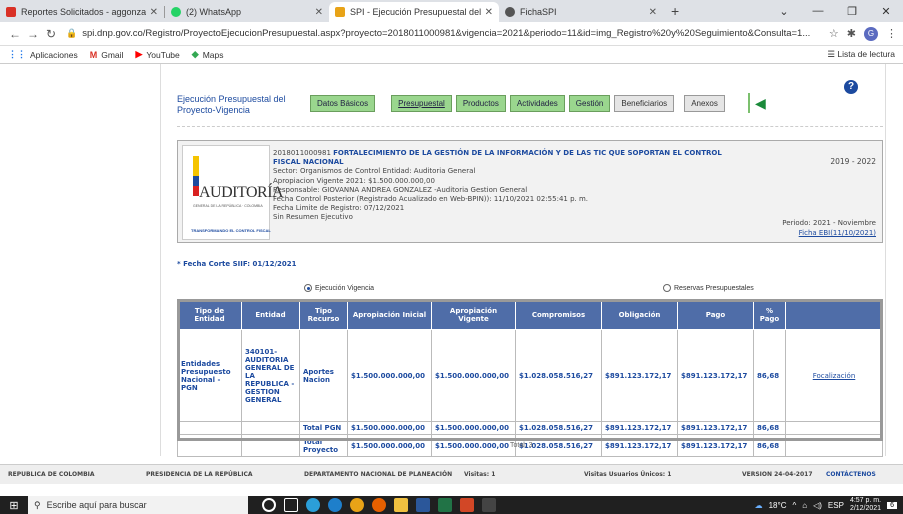 The height and width of the screenshot is (514, 903). Describe the element at coordinates (851, 474) in the screenshot. I see `contactenos-link: CONTÁCTENOS` at that location.